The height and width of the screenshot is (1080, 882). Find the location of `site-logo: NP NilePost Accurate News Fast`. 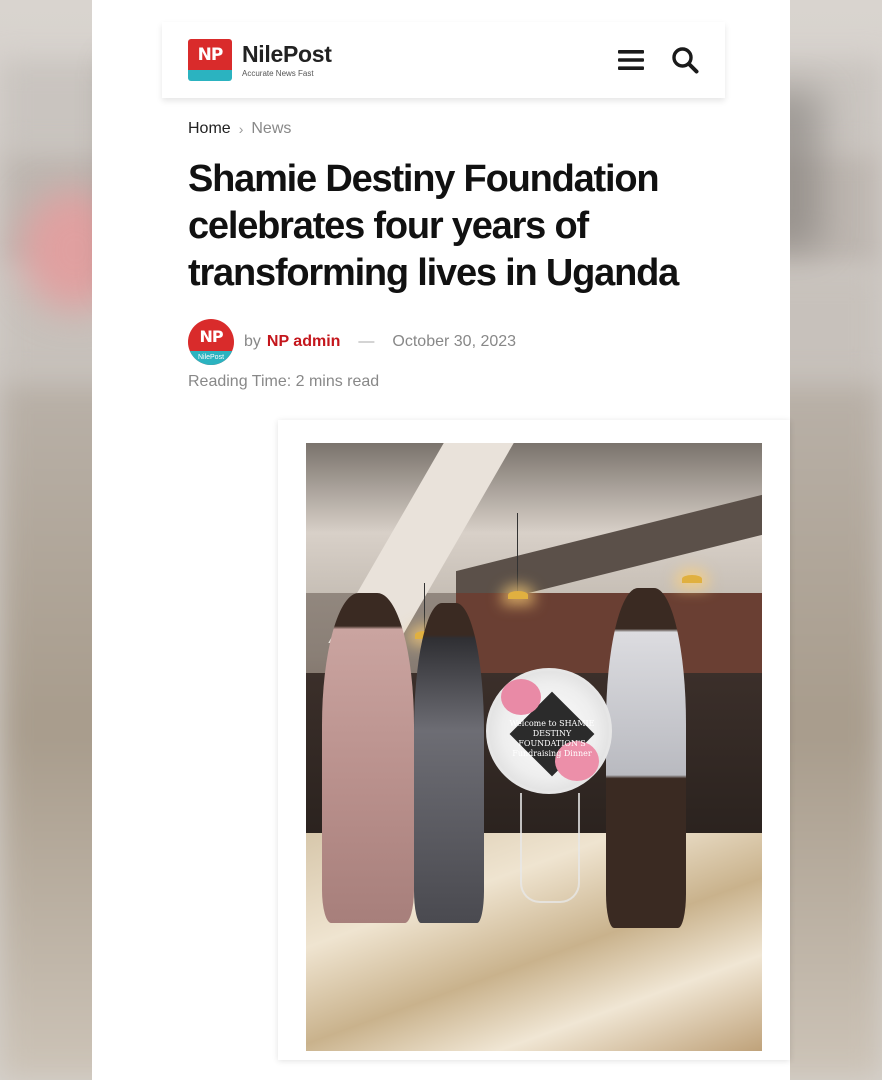

site-logo: NP NilePost Accurate News Fast is located at coordinates (260, 60).